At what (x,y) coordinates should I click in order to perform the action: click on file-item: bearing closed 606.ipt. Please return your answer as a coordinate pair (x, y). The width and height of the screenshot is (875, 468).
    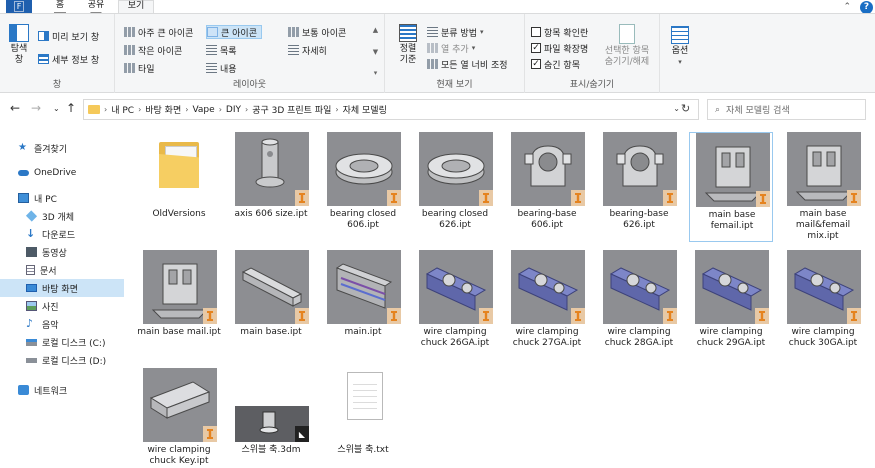
    Looking at the image, I should click on (363, 187).